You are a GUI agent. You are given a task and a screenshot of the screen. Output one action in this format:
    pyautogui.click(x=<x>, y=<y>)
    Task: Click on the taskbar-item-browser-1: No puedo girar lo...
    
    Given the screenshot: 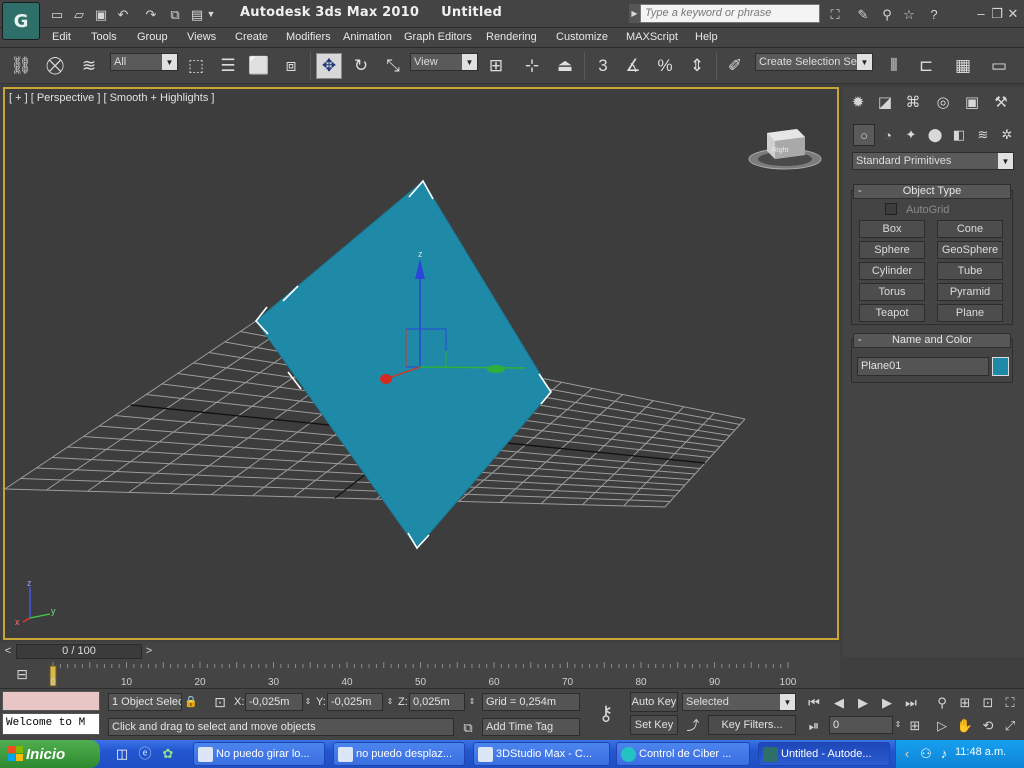 What is the action you would take?
    pyautogui.click(x=259, y=754)
    